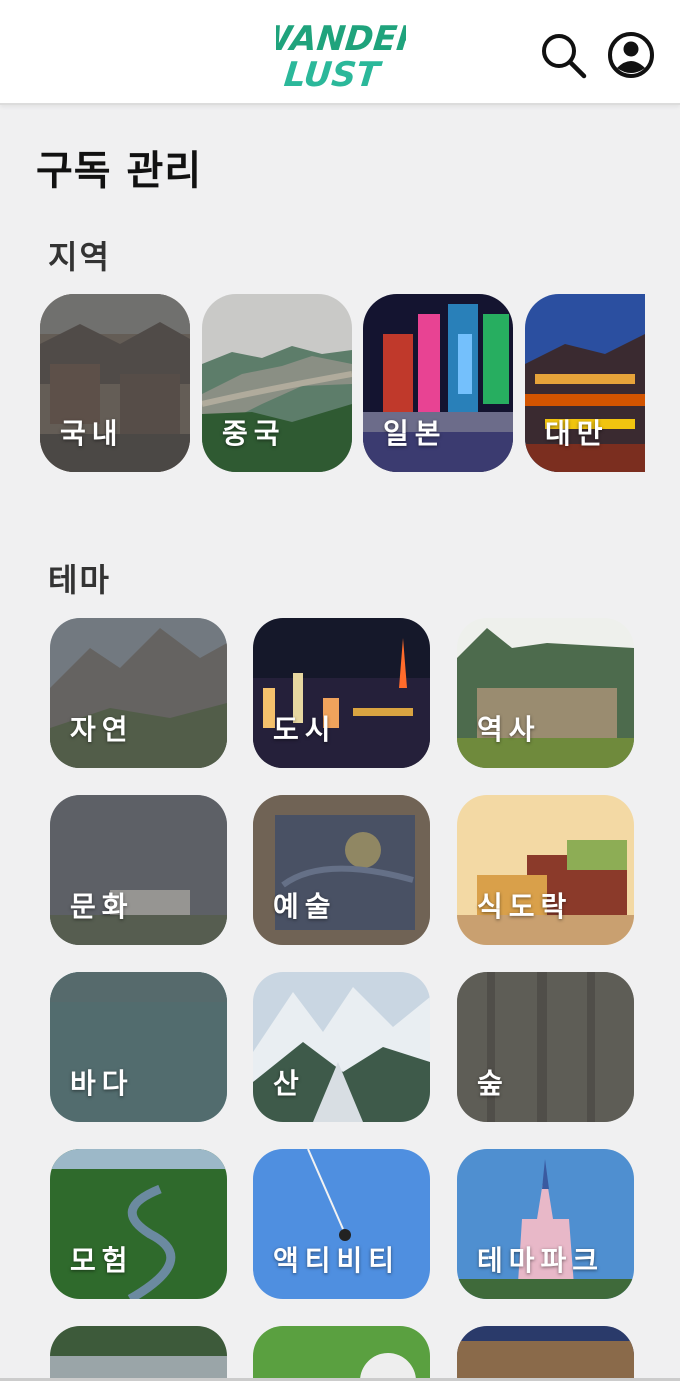 Image resolution: width=680 pixels, height=1381 pixels. I want to click on theme-tile-adventure: 모험, so click(138, 1224).